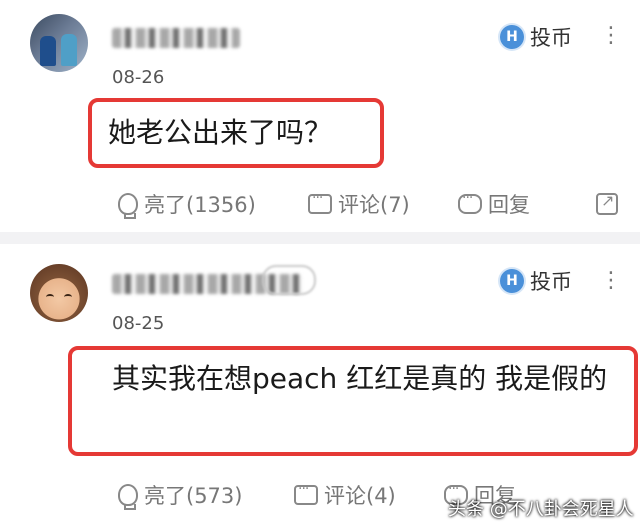 This screenshot has height=529, width=640. Describe the element at coordinates (374, 205) in the screenshot. I see `comment-label: 评论(7)` at that location.